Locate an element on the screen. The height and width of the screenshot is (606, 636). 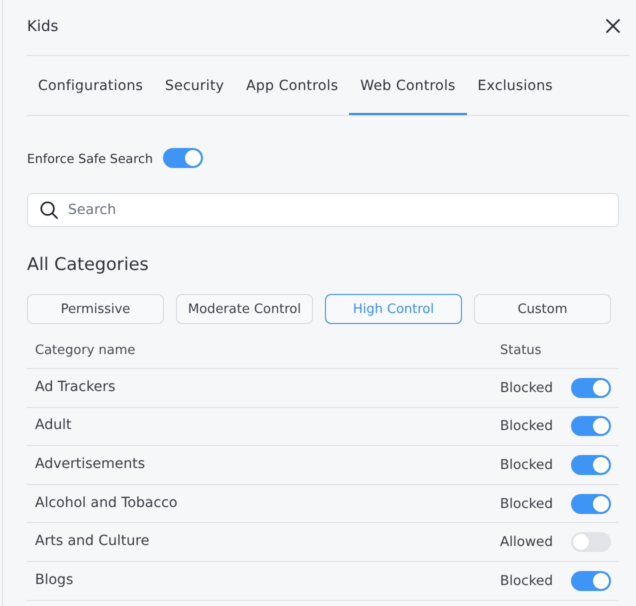
status-label: Allowed is located at coordinates (526, 542).